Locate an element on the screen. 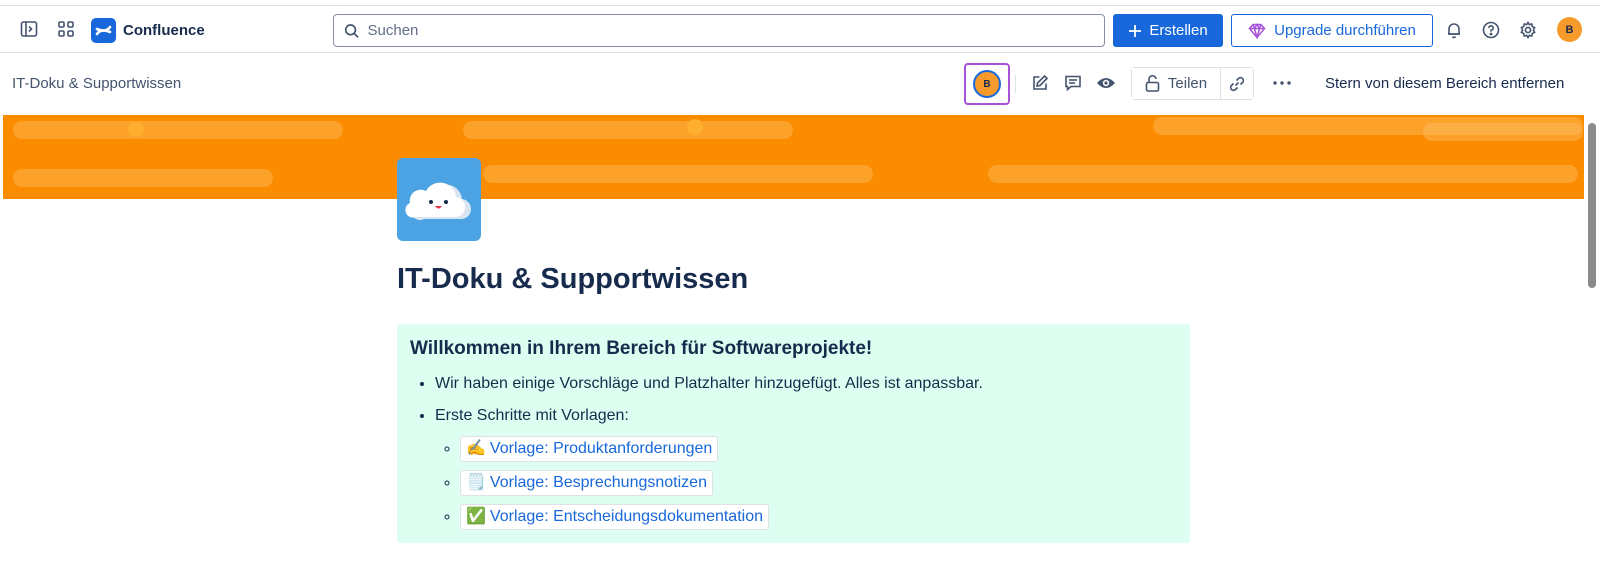 The image size is (1600, 577). app-switcher-button is located at coordinates (66, 29).